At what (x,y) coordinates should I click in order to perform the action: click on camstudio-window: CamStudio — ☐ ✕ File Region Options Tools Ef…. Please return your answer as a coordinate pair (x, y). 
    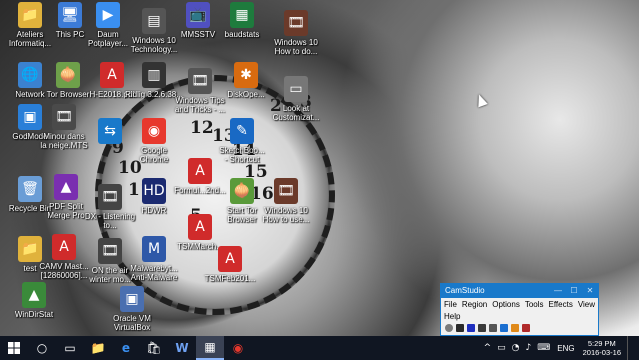
    Looking at the image, I should click on (519, 309).